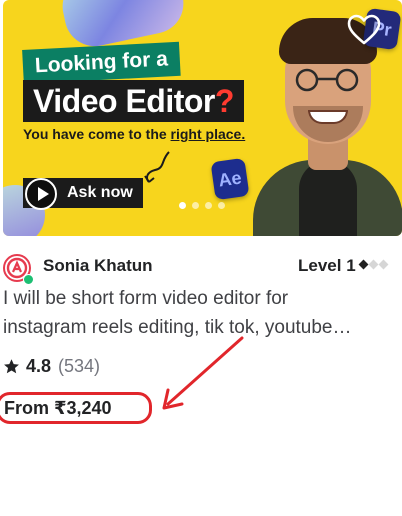 The height and width of the screenshot is (516, 402). I want to click on headline-main-text: Video Editor, so click(124, 101).